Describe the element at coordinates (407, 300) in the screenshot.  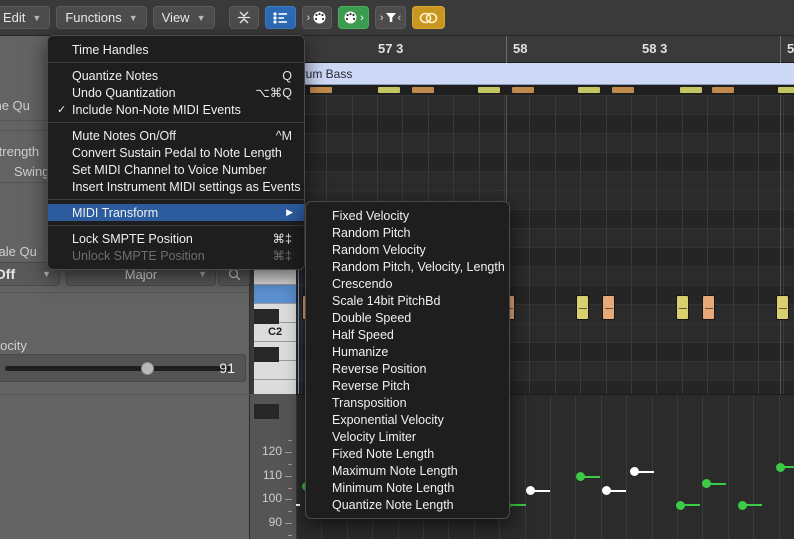
I see `submenu-item: Scale 14bit PitchBd` at that location.